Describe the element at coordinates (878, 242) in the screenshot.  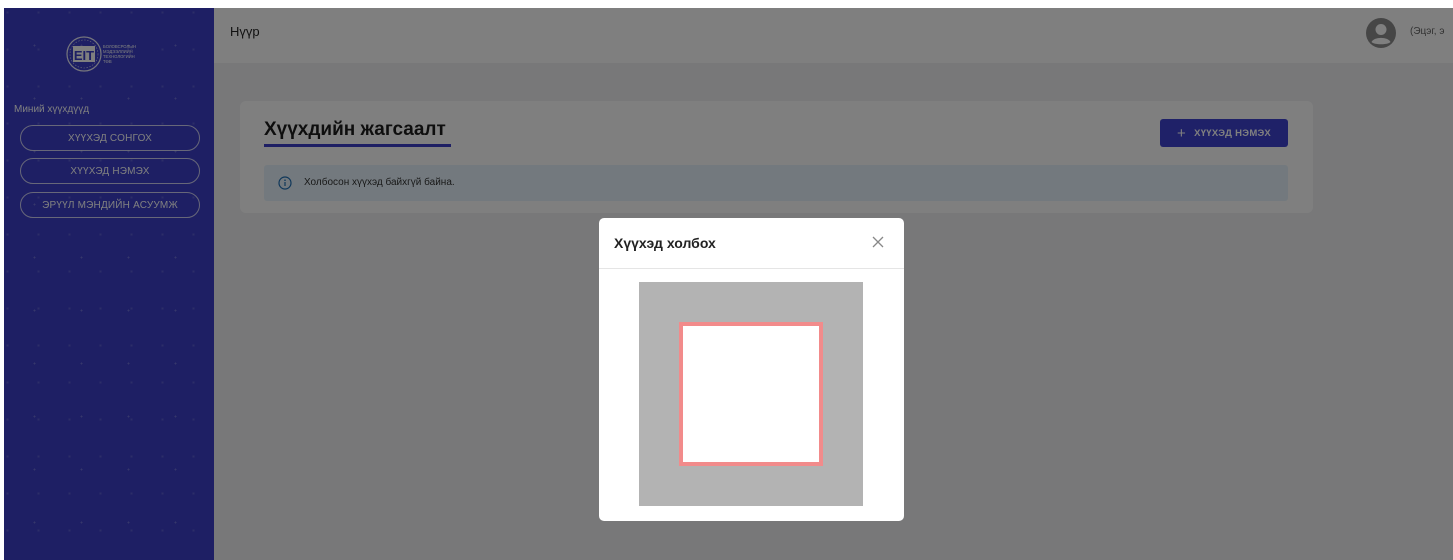
I see `close-icon` at that location.